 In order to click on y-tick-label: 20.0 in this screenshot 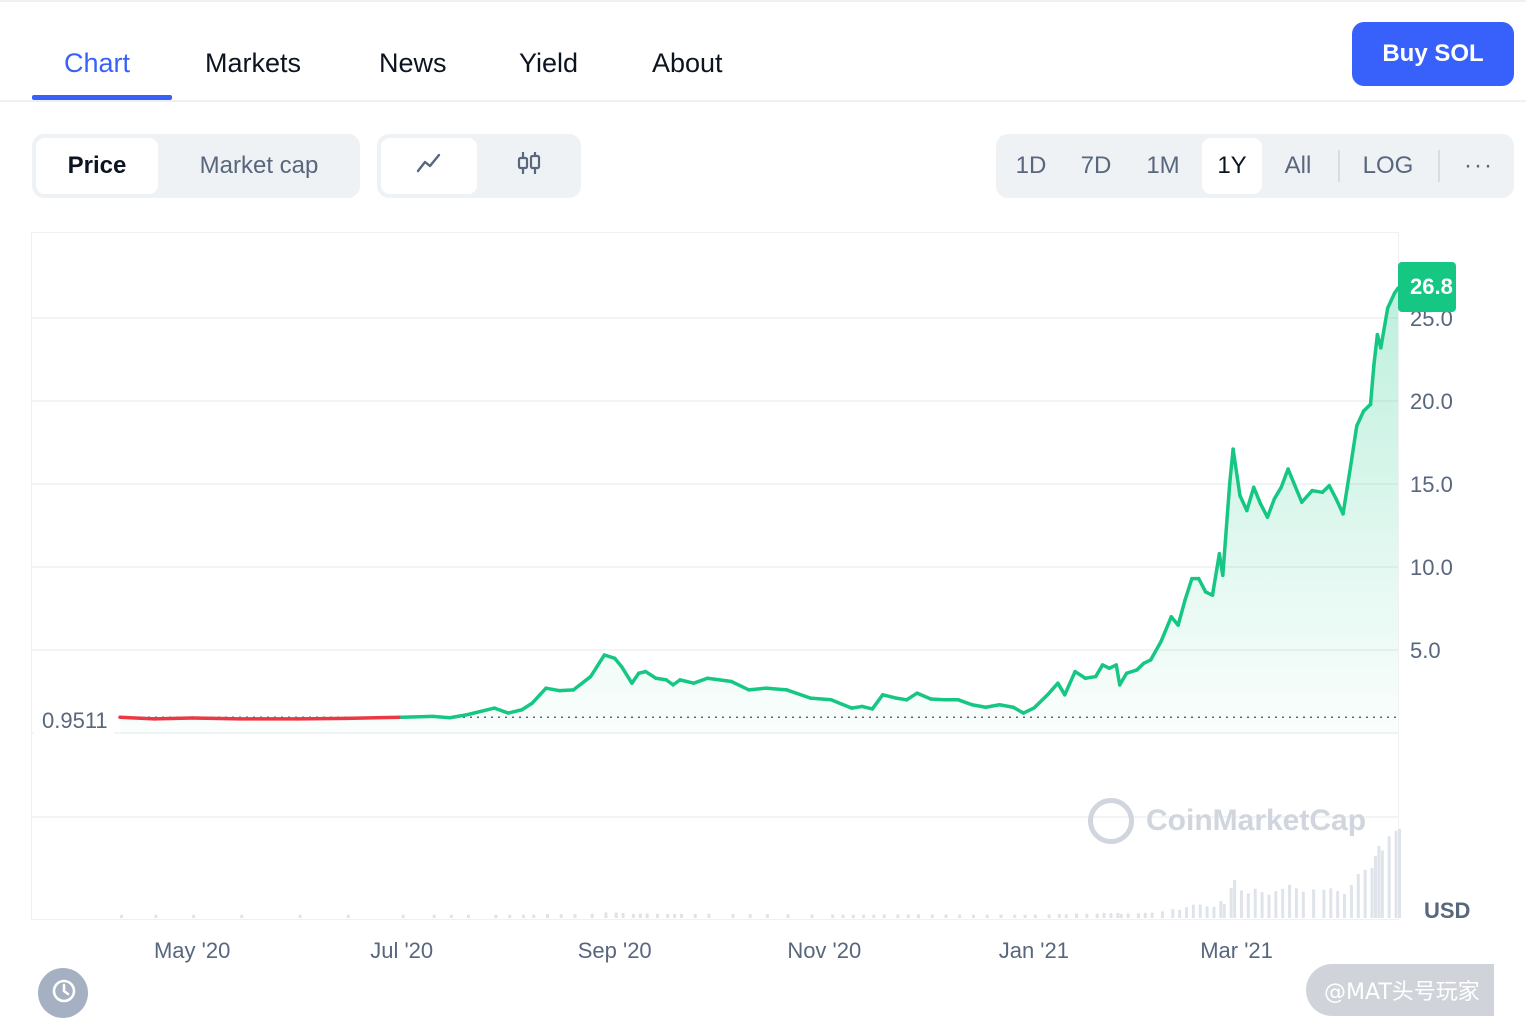, I will do `click(1431, 401)`.